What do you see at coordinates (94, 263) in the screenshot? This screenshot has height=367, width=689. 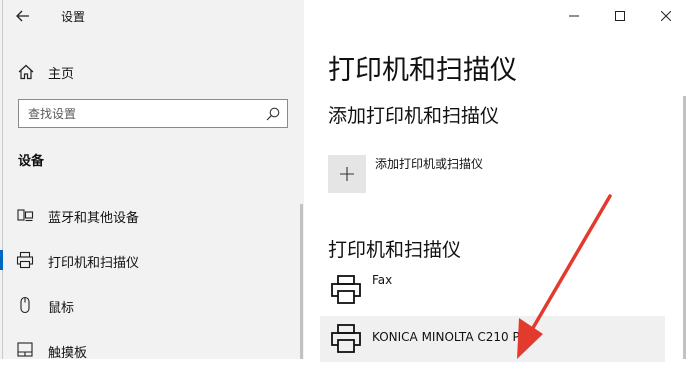 I see `sidebar-item-label: 打印机和扫描仪` at bounding box center [94, 263].